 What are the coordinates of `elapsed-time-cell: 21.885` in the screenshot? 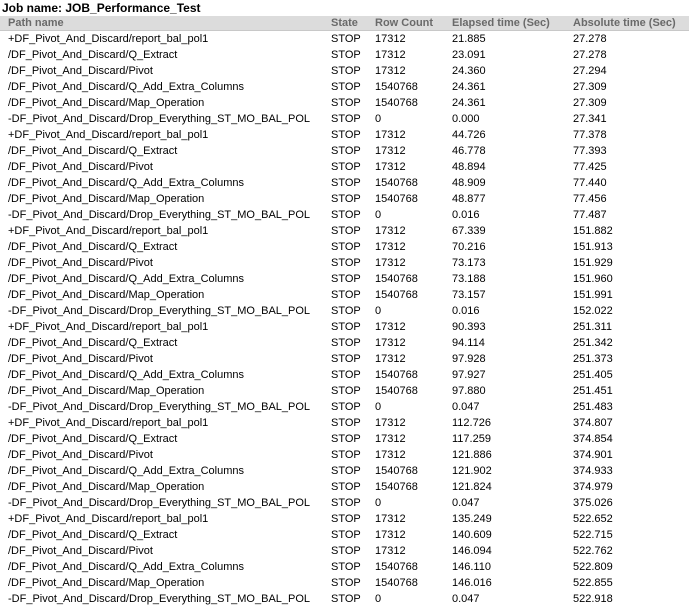 It's located at (469, 39).